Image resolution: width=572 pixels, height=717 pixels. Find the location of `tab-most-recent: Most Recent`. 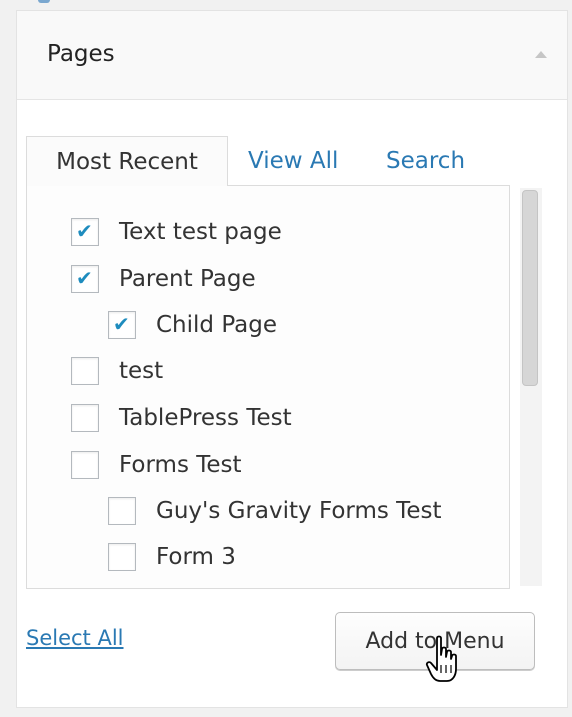

tab-most-recent: Most Recent is located at coordinates (127, 161).